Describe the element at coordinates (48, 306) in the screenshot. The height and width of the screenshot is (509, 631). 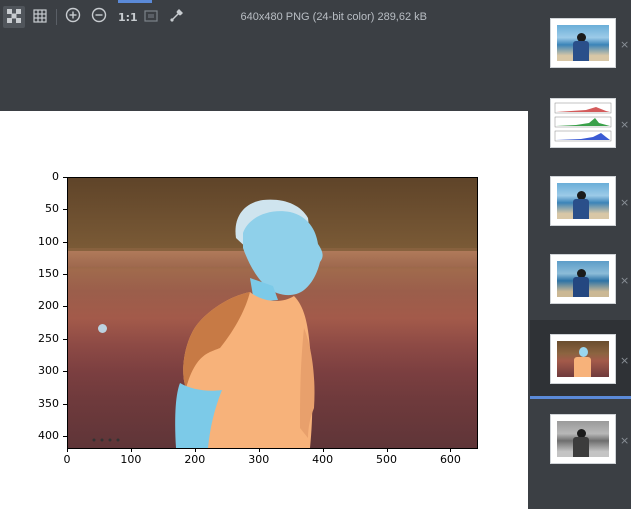
I see `y-tick-label: 200` at that location.